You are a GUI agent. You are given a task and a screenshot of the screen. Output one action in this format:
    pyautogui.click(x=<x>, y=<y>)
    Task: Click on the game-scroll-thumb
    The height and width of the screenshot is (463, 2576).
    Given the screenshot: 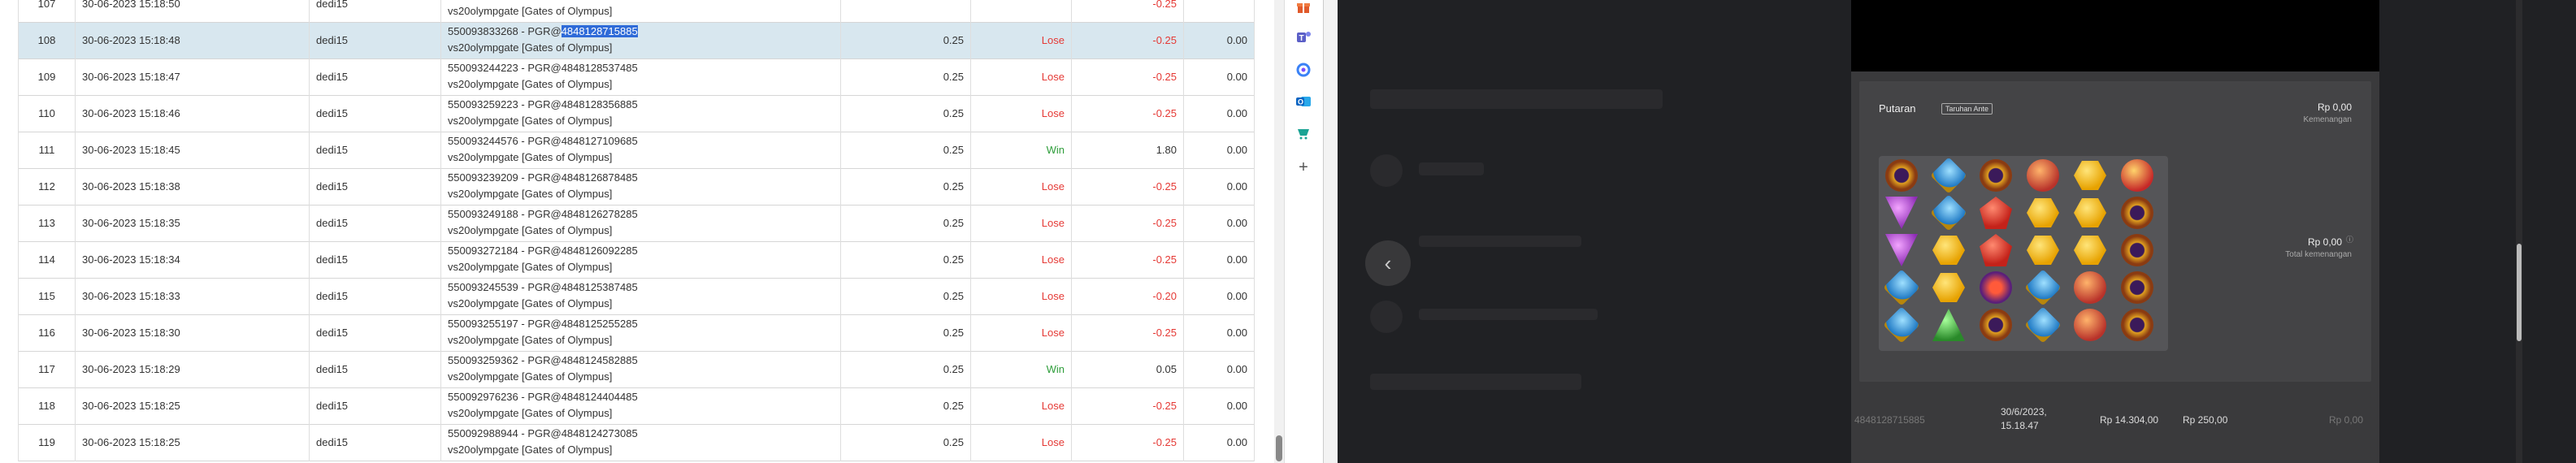 What is the action you would take?
    pyautogui.click(x=2519, y=292)
    